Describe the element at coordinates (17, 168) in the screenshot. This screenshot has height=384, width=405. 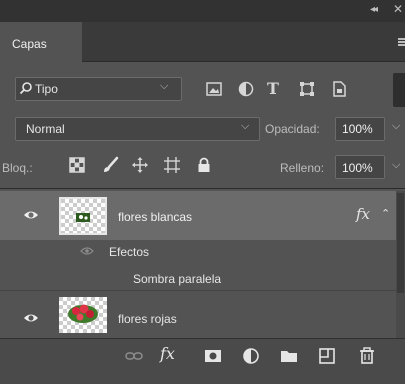
I see `lock-label: Bloq.:` at that location.